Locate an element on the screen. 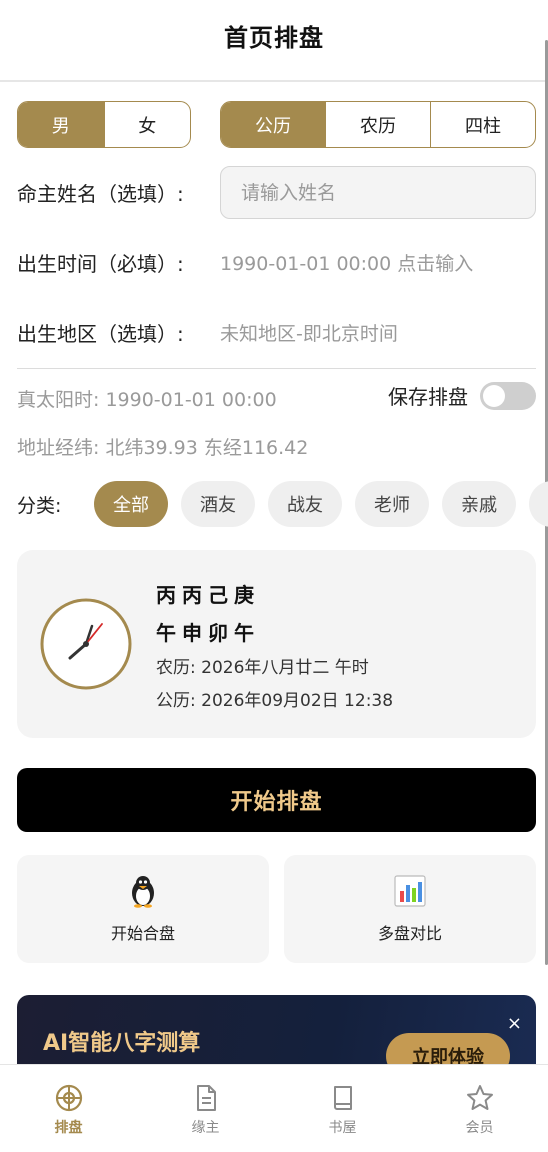 The width and height of the screenshot is (548, 1152). category-chip-teacher: 老师 is located at coordinates (392, 504).